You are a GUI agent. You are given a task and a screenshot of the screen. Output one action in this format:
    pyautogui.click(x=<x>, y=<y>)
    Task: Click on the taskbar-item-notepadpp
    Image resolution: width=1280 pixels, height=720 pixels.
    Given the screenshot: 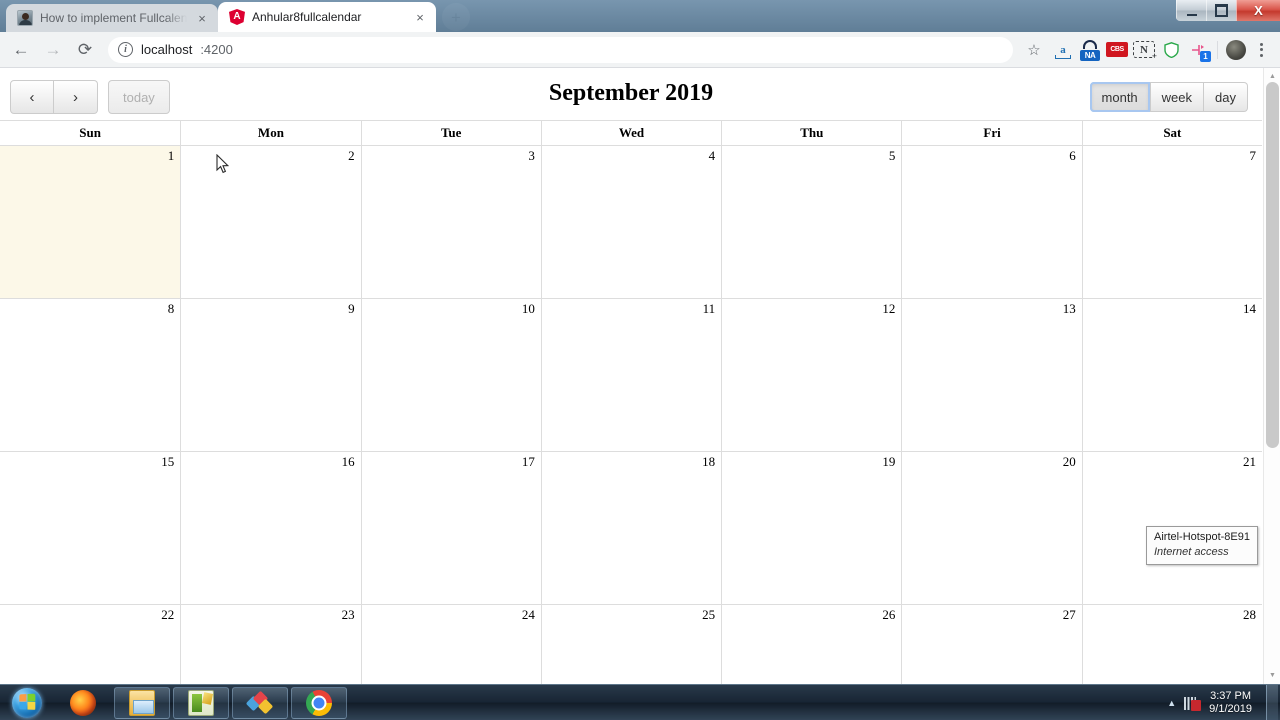 What is the action you would take?
    pyautogui.click(x=201, y=702)
    